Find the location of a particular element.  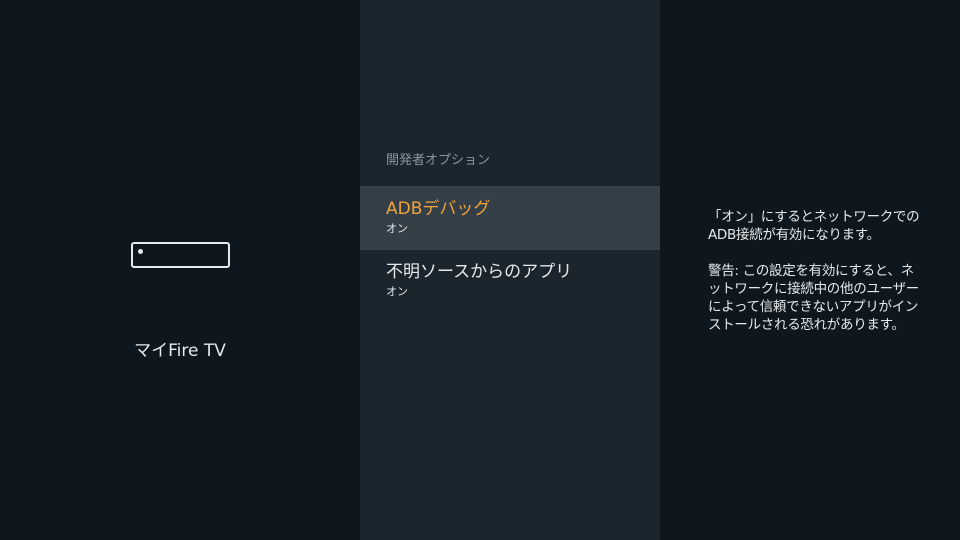

menu-item-label: ADBデバッグ is located at coordinates (438, 209).